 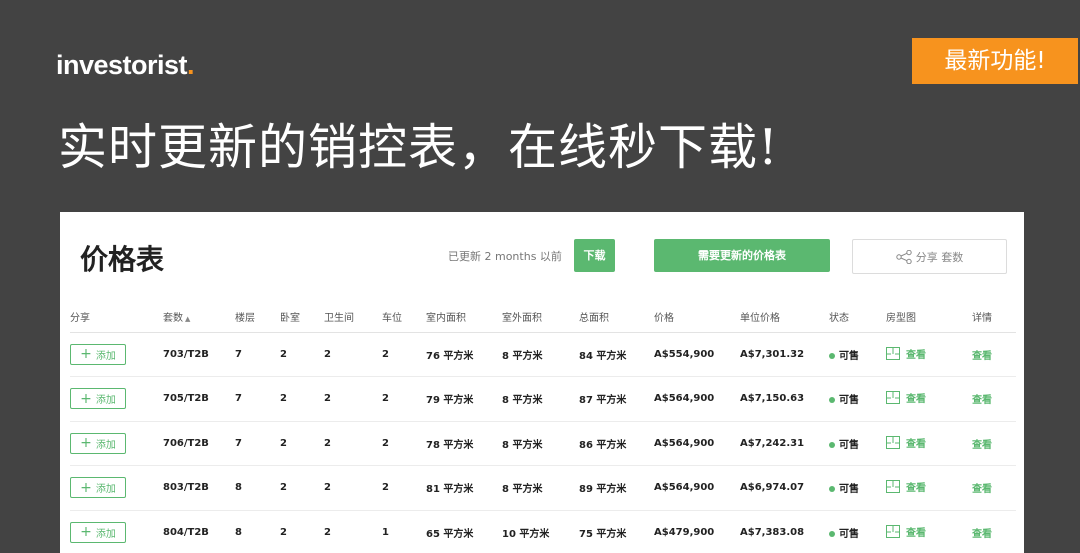 I want to click on unit-price-value: A$7,150.63, so click(x=784, y=399).